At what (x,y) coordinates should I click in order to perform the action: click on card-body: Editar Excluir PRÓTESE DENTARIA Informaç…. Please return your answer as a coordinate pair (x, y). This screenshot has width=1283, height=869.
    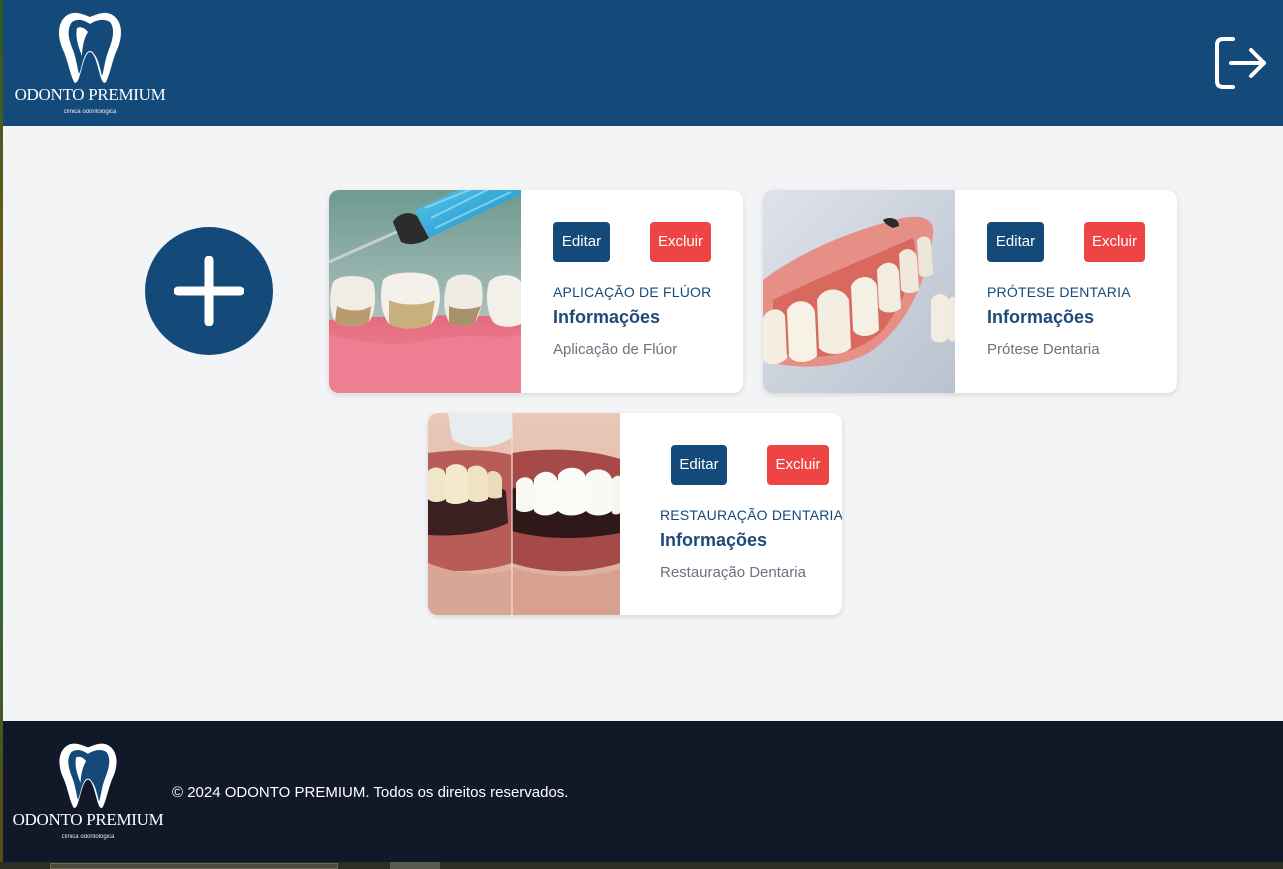
    Looking at the image, I should click on (1077, 291).